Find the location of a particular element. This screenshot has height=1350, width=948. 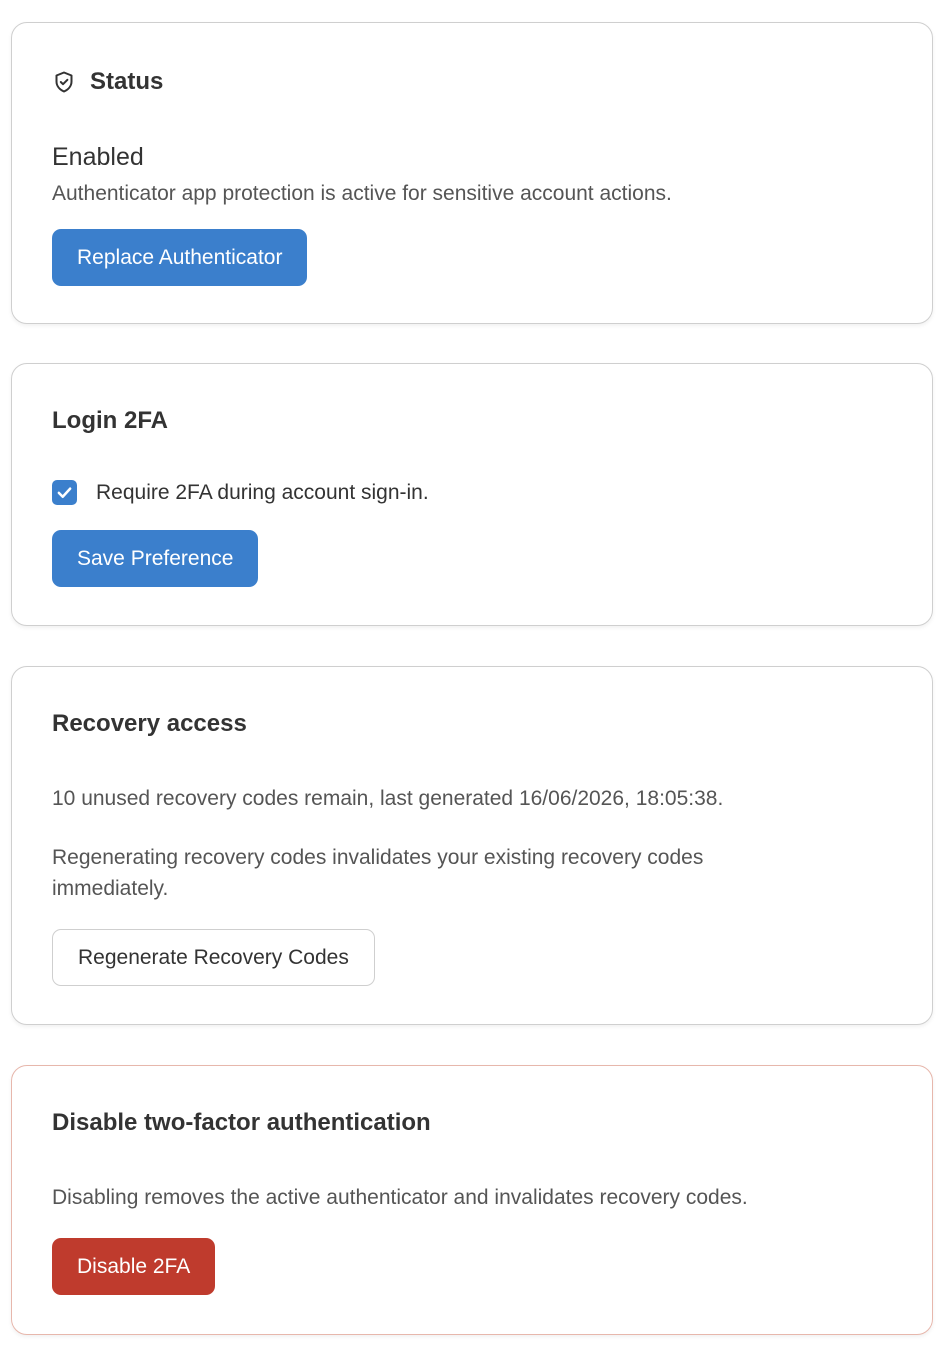

status-title: Status is located at coordinates (107, 82).